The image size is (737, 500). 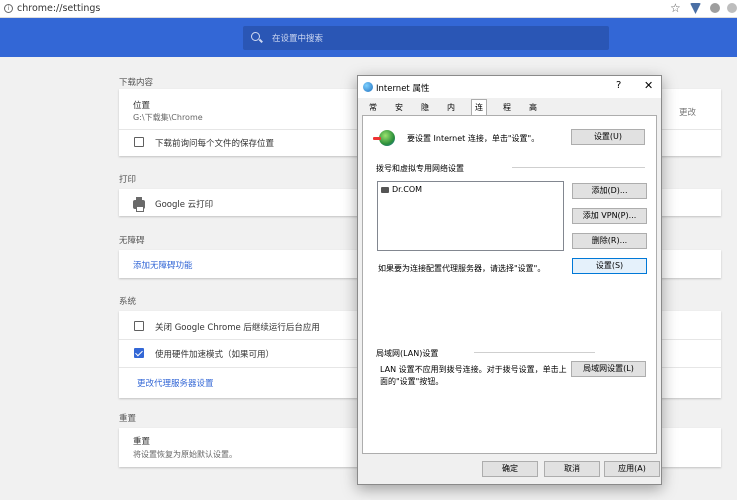 What do you see at coordinates (185, 454) in the screenshot?
I see `reset-description: 将设置恢复为原始默认设置。` at bounding box center [185, 454].